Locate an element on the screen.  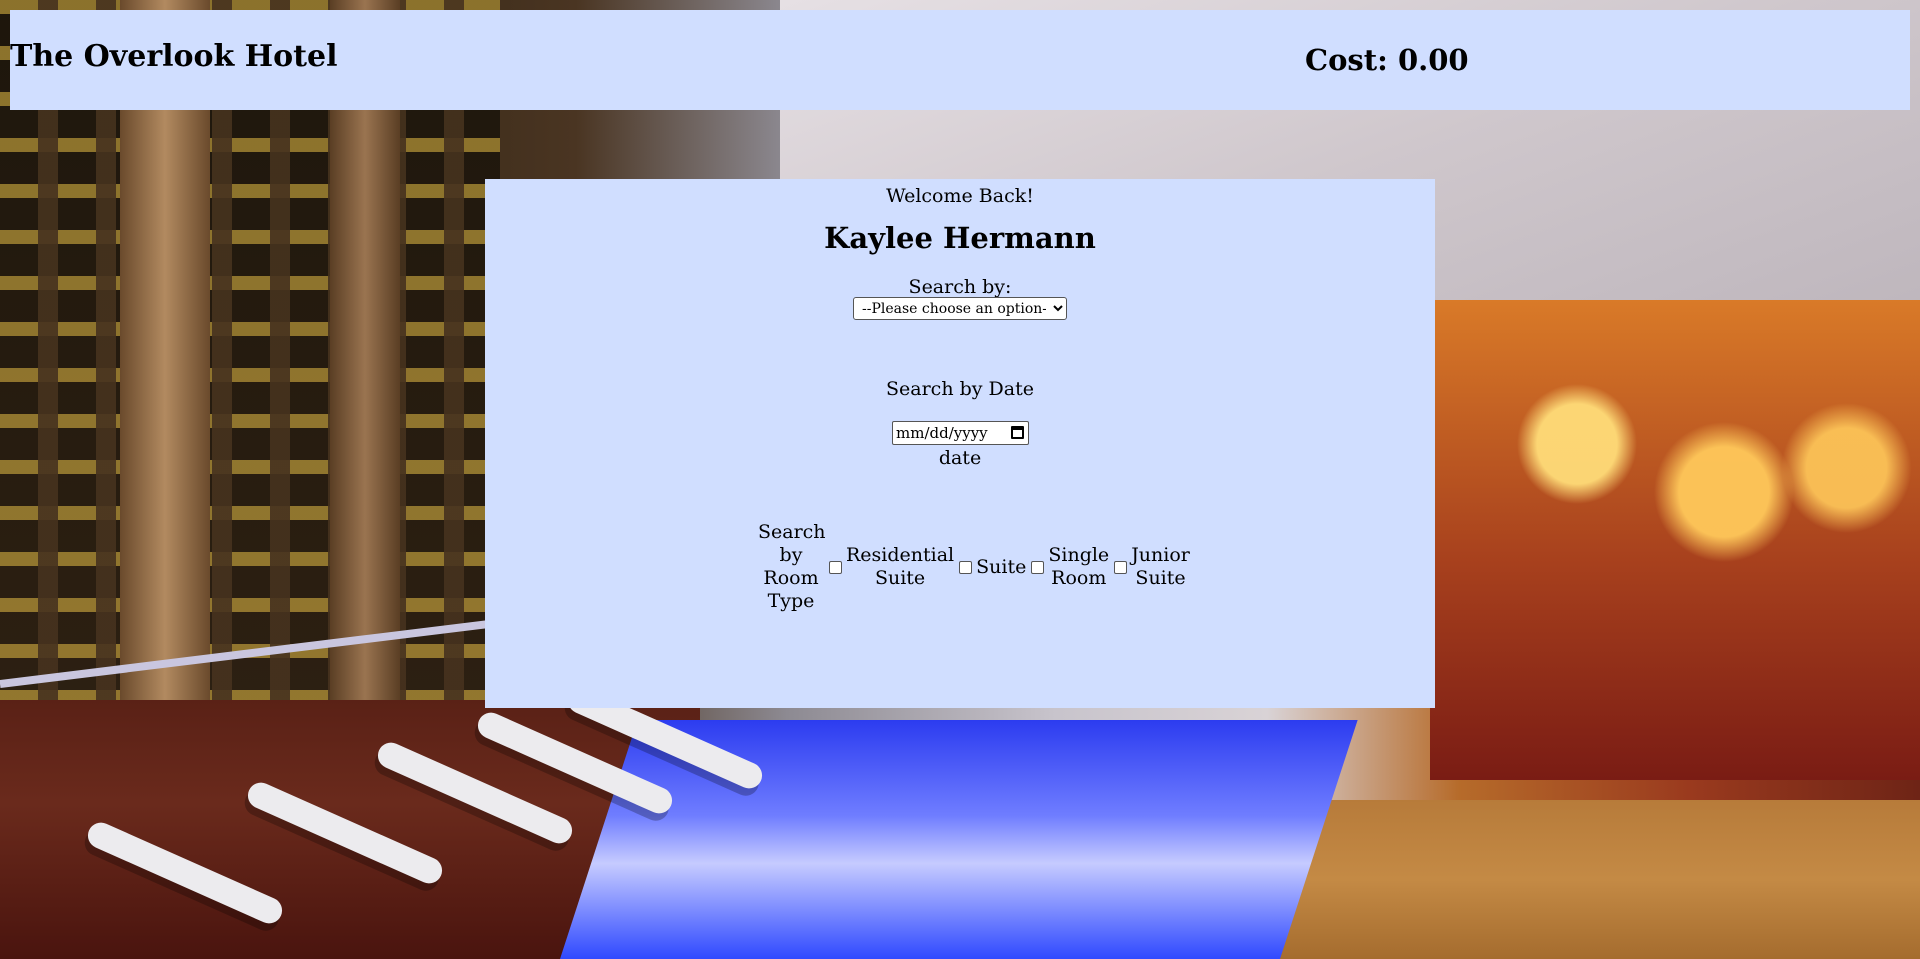
room-type-option: Single Room is located at coordinates (1067, 567).